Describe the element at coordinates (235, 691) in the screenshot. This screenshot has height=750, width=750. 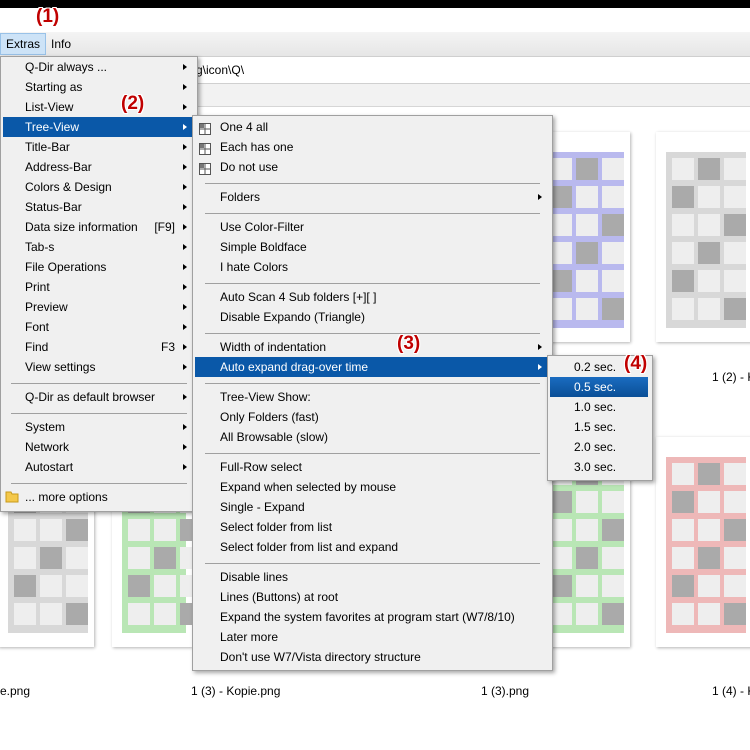
I see `file-name: 1 (3) - Kopie.png` at that location.